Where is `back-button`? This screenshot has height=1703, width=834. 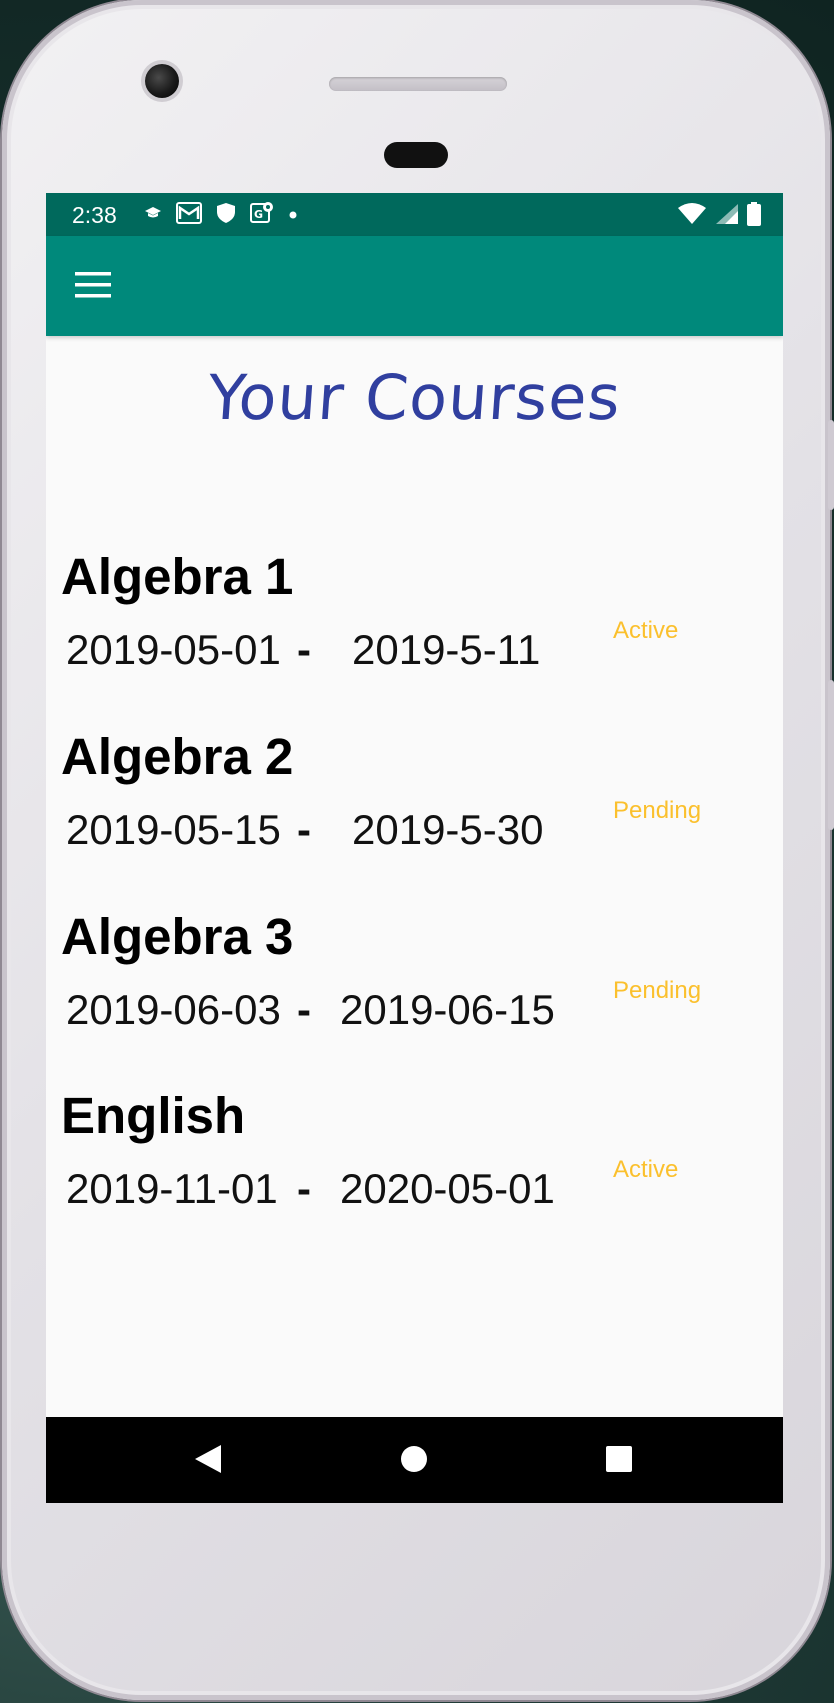 back-button is located at coordinates (208, 1461).